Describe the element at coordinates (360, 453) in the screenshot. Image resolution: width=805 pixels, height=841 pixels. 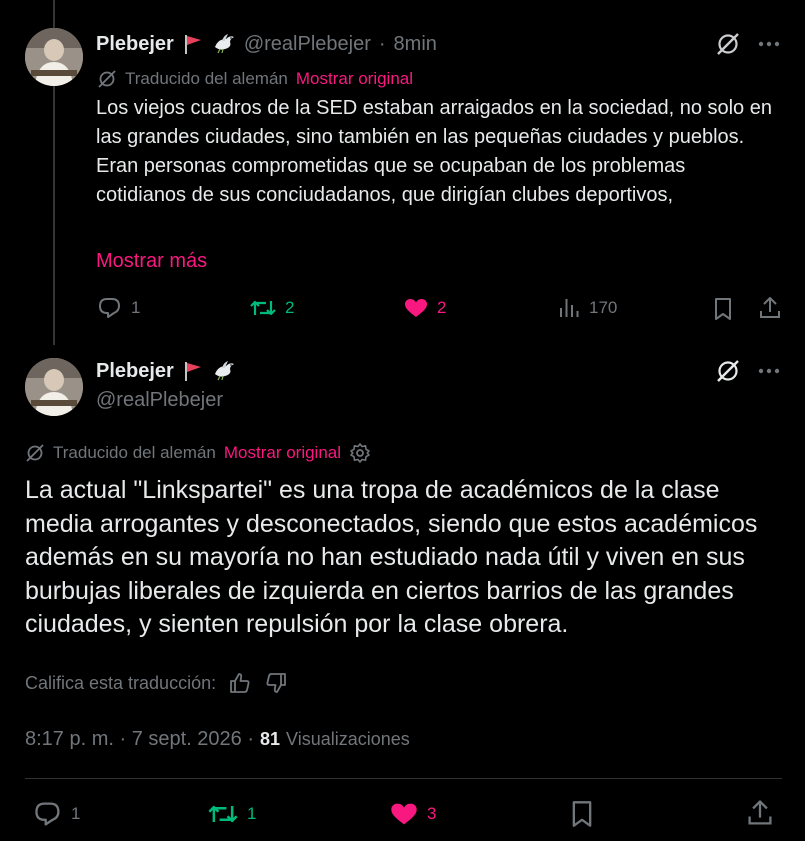
I see `settings-gear-icon` at that location.